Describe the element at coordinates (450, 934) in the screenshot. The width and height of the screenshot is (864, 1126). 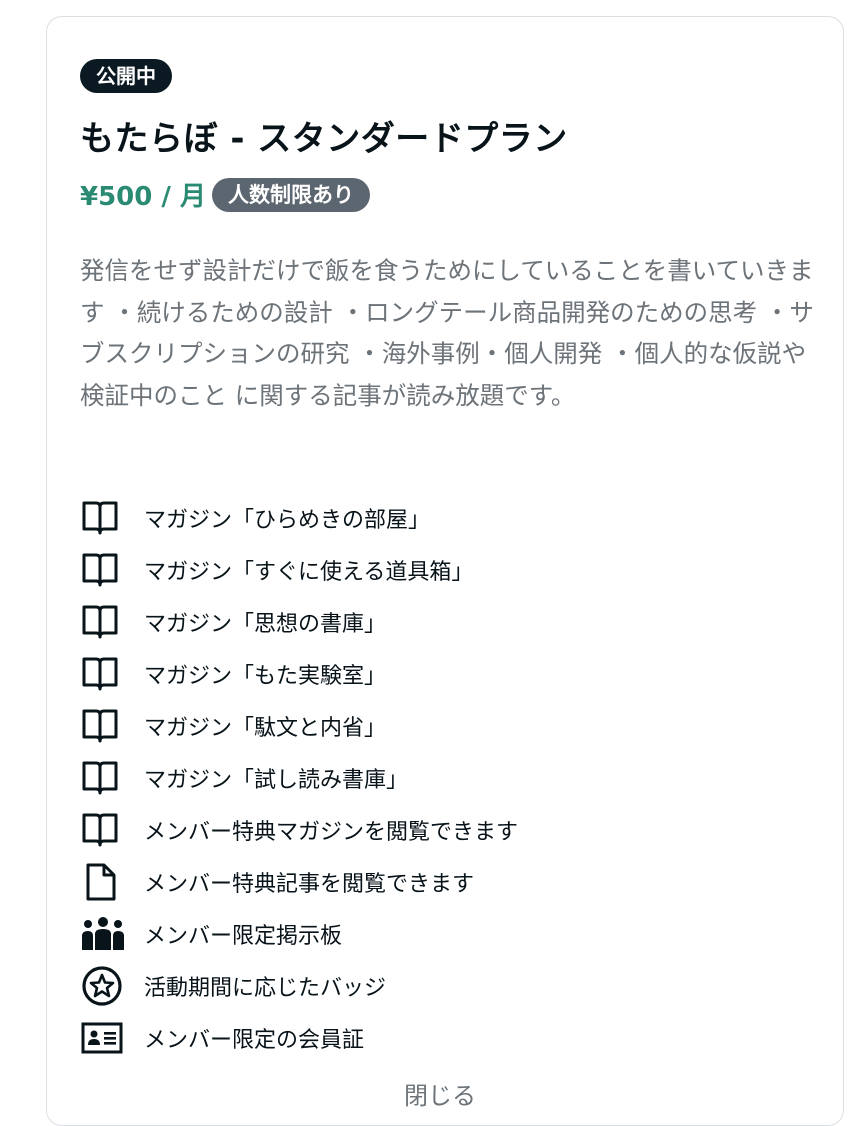
I see `benefit-item: メンバー限定掲示板` at that location.